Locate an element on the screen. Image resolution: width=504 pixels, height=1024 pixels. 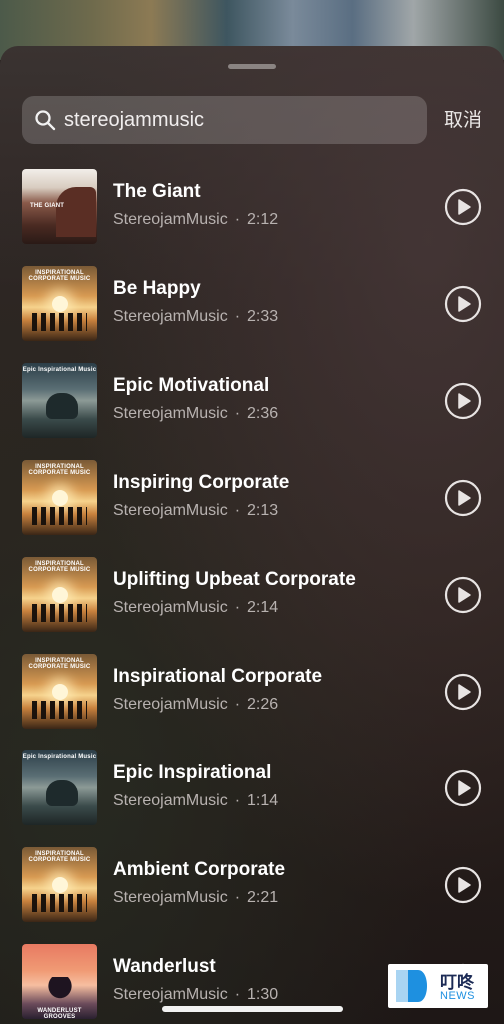
track-duration: 1:14 is located at coordinates (263, 800).